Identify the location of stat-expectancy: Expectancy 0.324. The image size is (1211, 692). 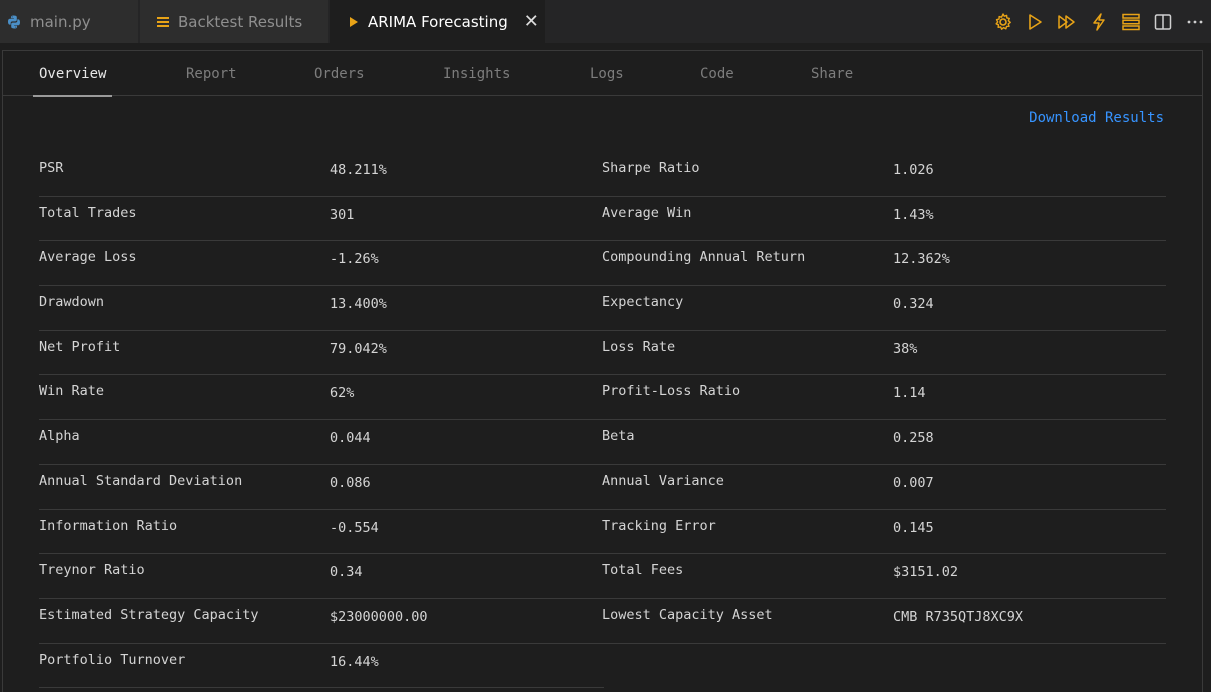
(884, 308).